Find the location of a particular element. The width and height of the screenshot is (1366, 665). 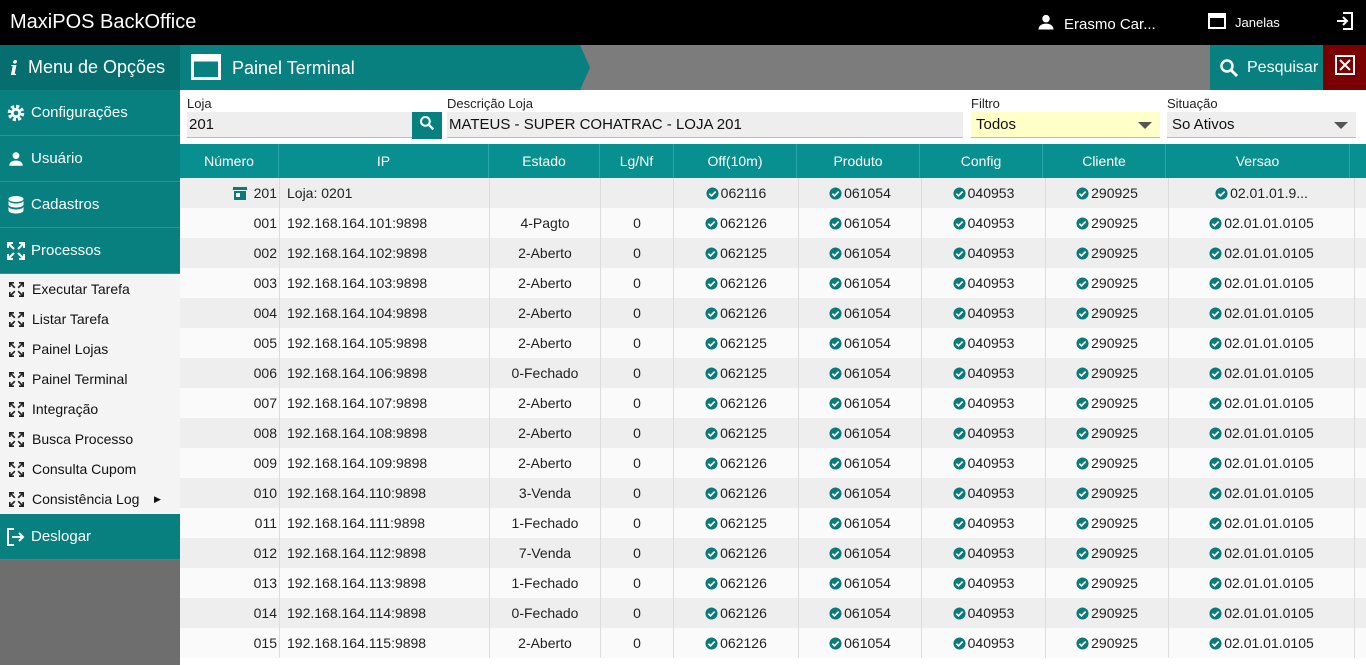

cell-estado-value: 0-Fechado is located at coordinates (545, 613).